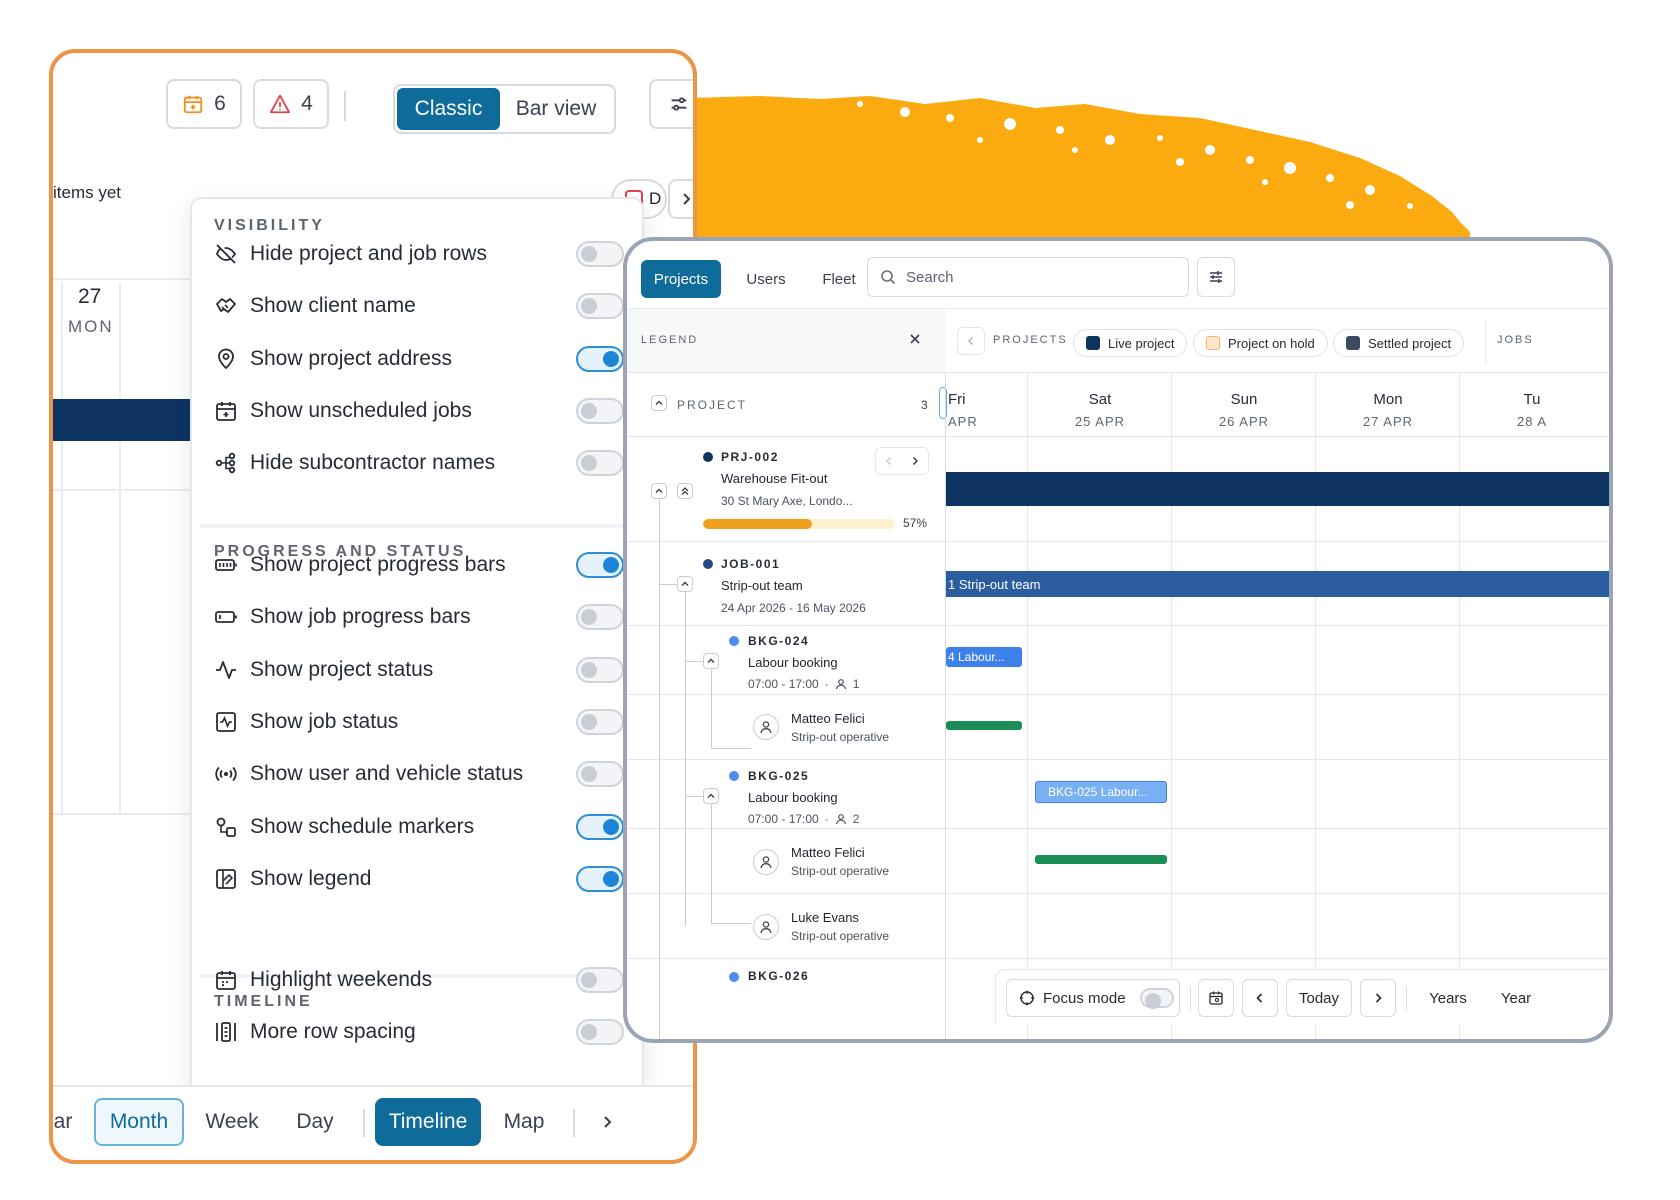 The height and width of the screenshot is (1200, 1680). I want to click on classic-view-button: Classic, so click(448, 109).